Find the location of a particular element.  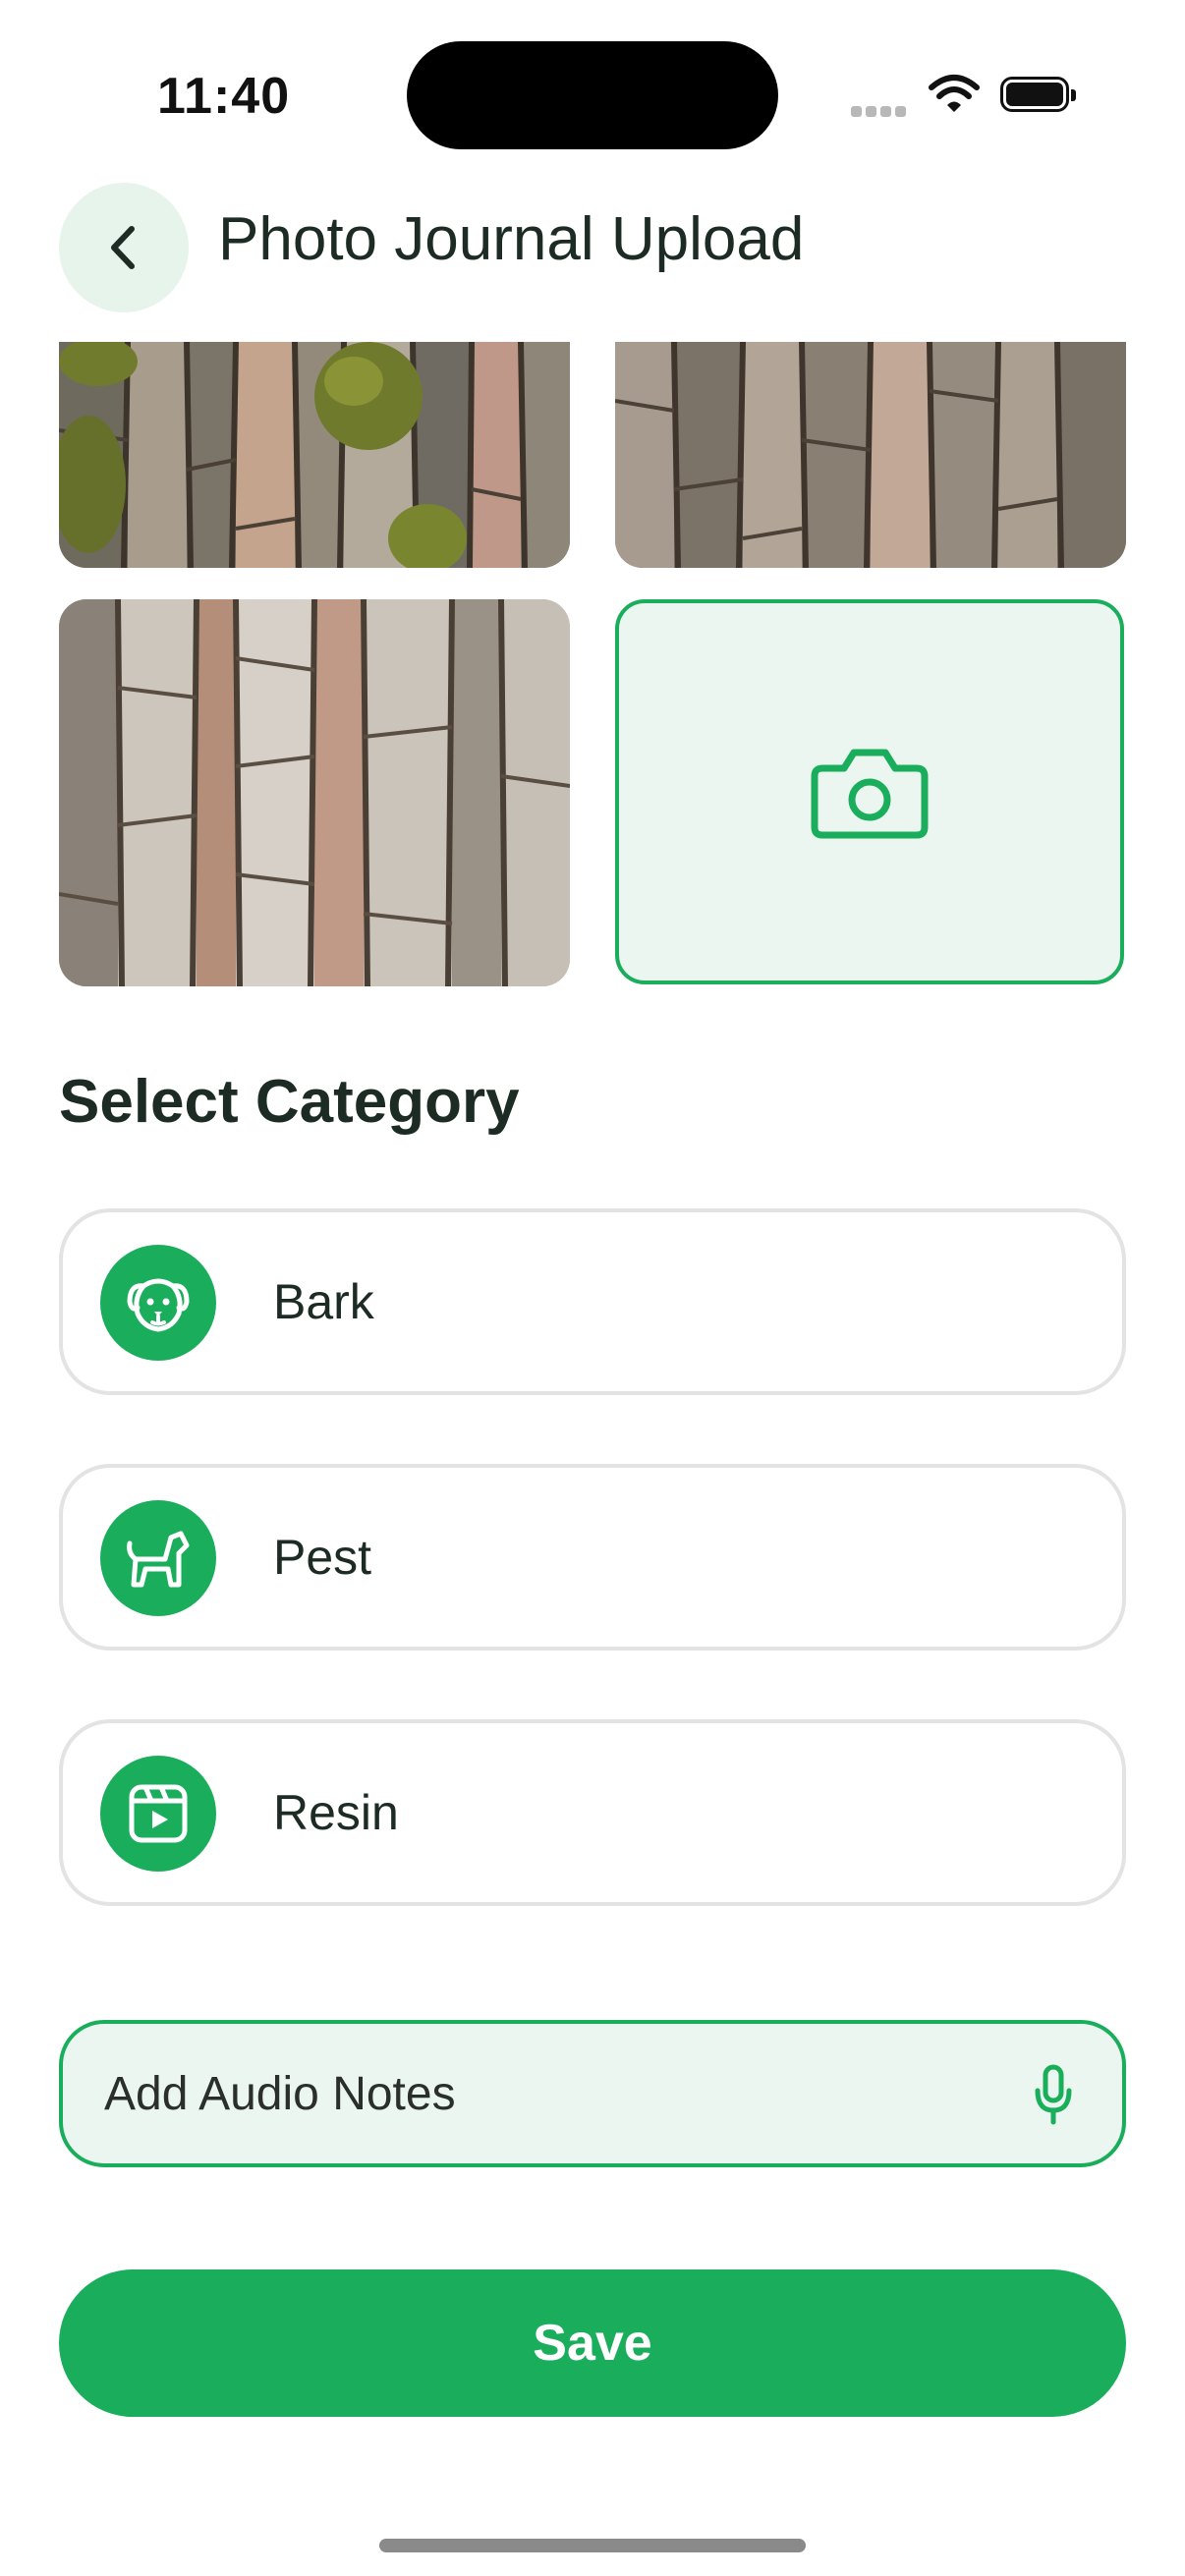

section-title: Select Category is located at coordinates (289, 1102).